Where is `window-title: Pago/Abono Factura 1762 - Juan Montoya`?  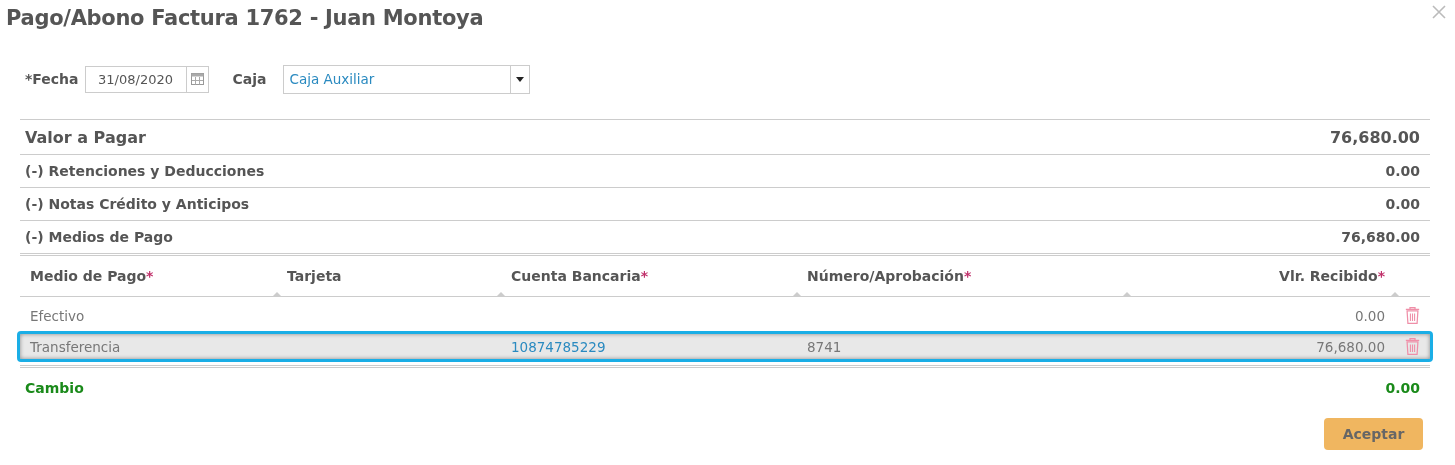
window-title: Pago/Abono Factura 1762 - Juan Montoya is located at coordinates (245, 18).